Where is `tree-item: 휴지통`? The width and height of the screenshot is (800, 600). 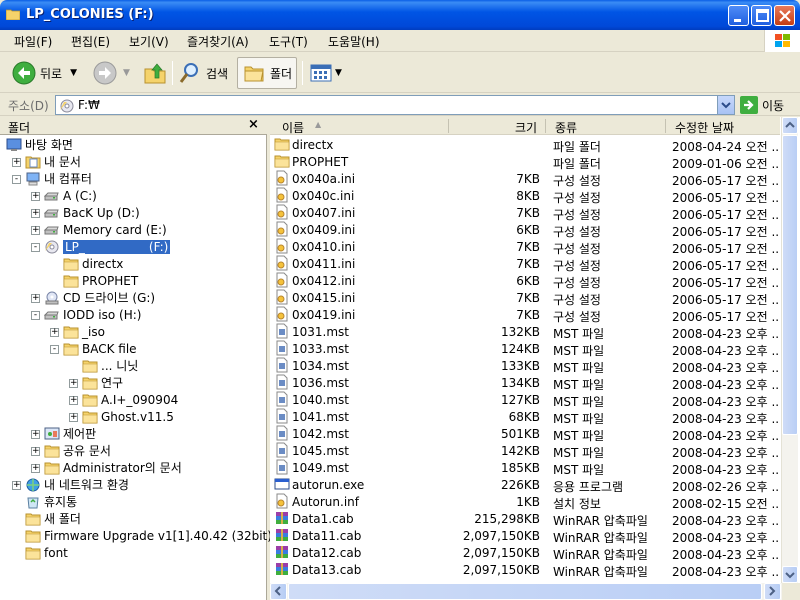 tree-item: 휴지통 is located at coordinates (51, 501).